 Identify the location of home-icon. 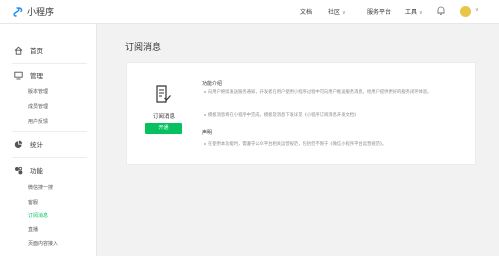
(18, 50).